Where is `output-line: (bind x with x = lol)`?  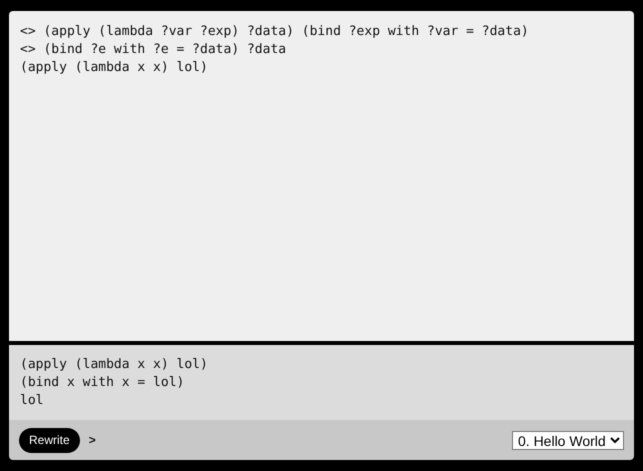 output-line: (bind x with x = lol) is located at coordinates (103, 383).